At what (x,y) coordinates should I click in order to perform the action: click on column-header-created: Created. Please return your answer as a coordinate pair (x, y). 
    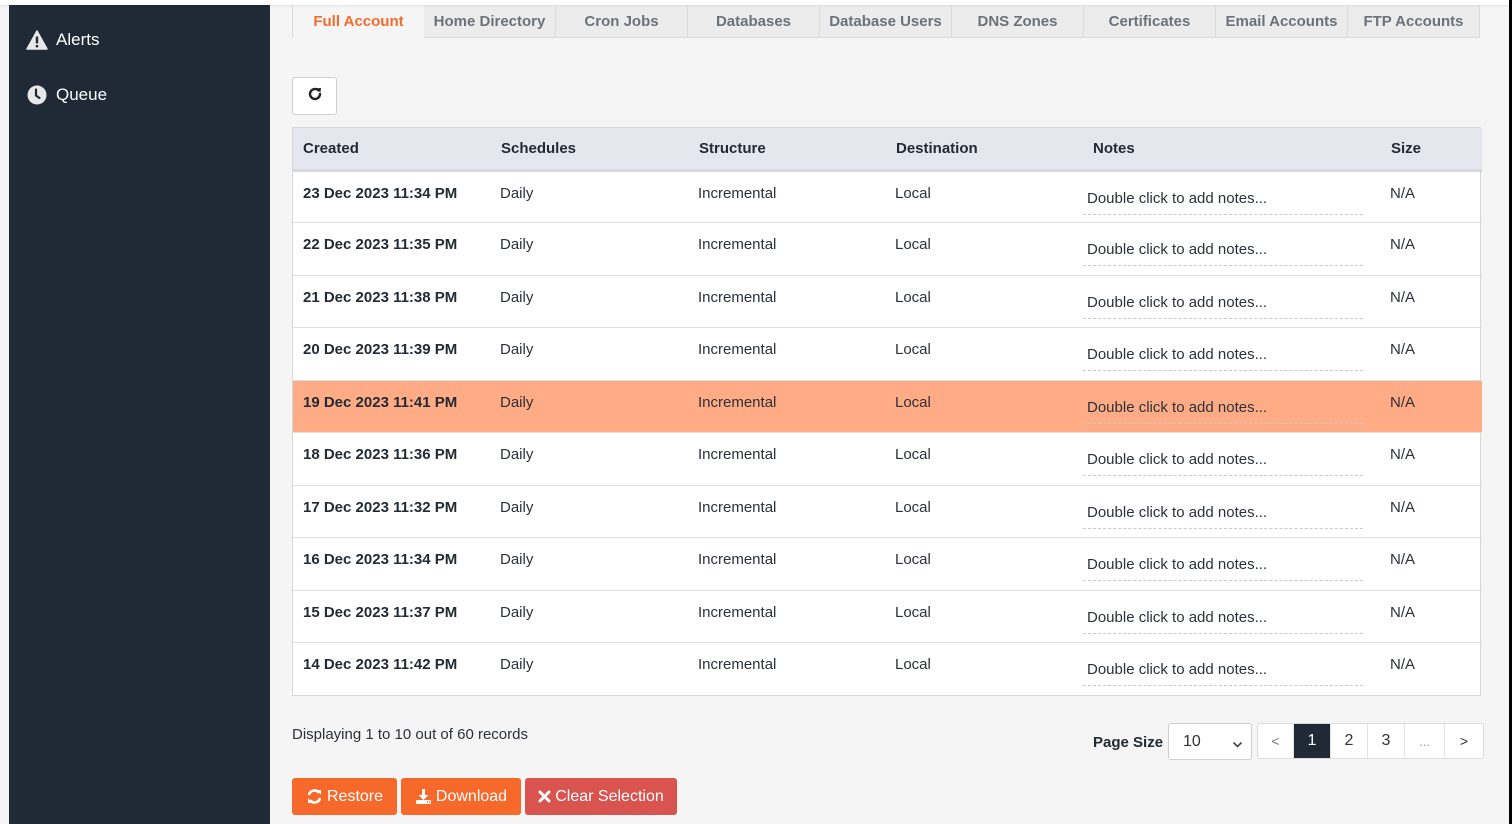
    Looking at the image, I should click on (392, 149).